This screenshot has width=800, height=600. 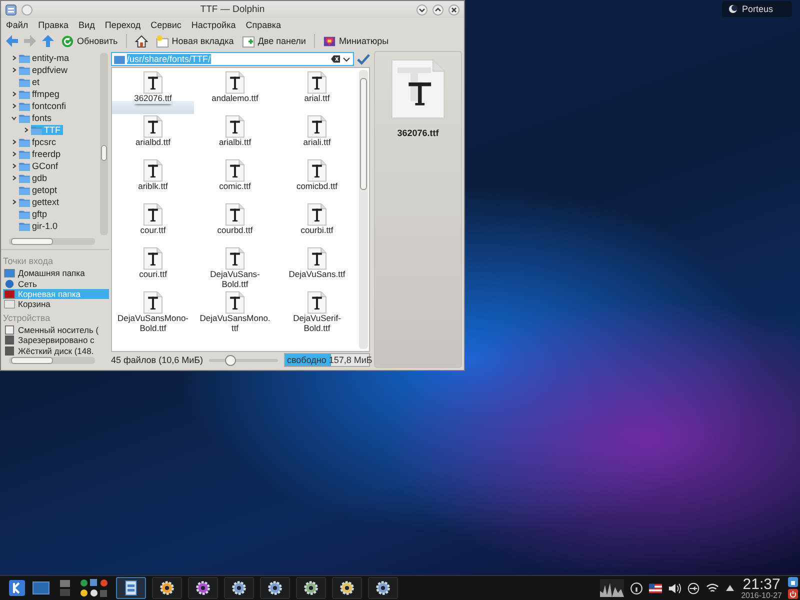 I want to click on menu-item: Правка, so click(x=53, y=25).